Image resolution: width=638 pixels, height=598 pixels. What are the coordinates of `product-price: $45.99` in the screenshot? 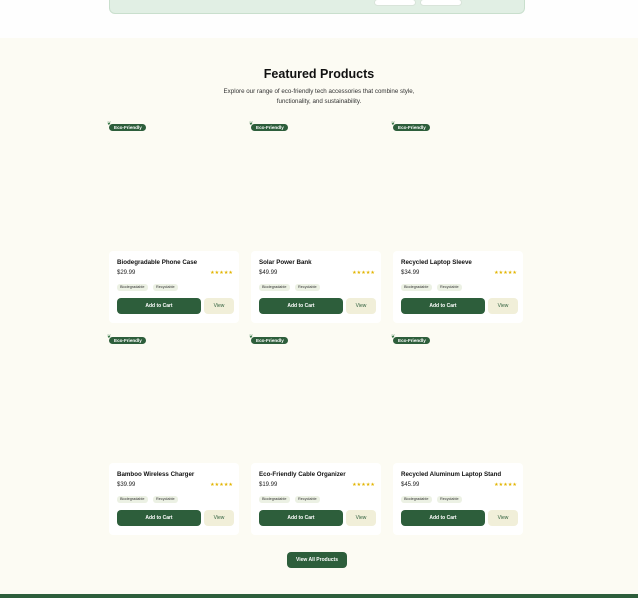 It's located at (410, 485).